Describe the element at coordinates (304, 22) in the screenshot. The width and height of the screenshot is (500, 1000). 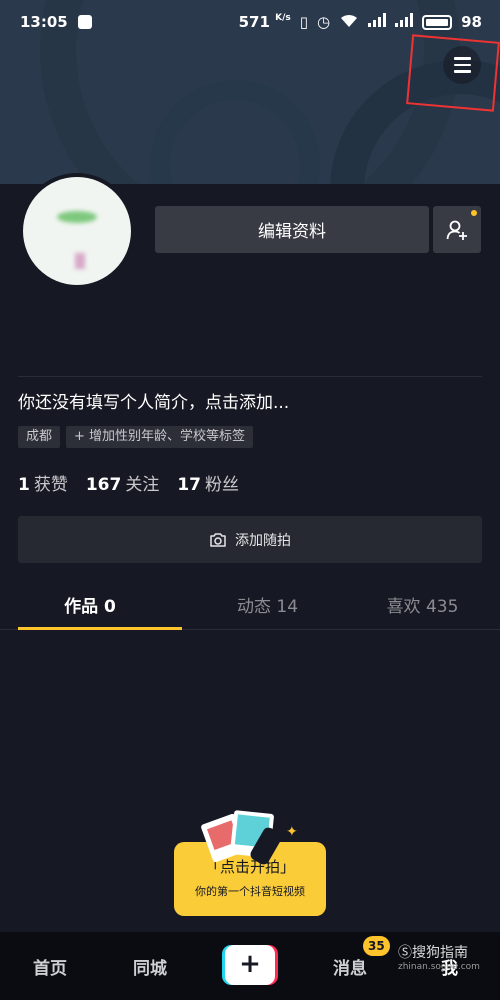
I see `vibrate-icon: ▯` at that location.